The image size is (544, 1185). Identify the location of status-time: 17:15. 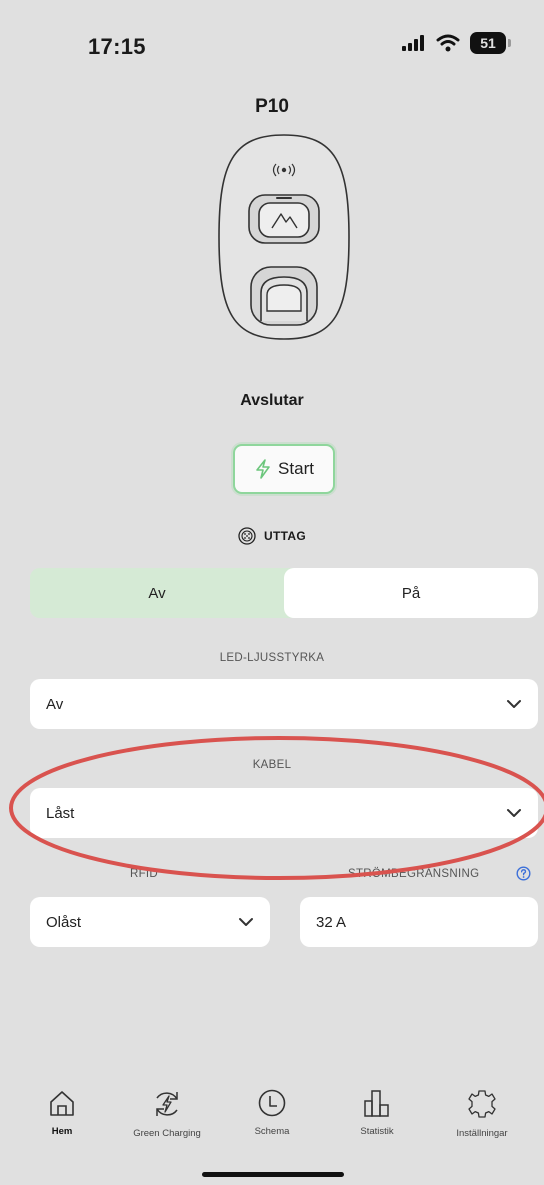
(117, 46).